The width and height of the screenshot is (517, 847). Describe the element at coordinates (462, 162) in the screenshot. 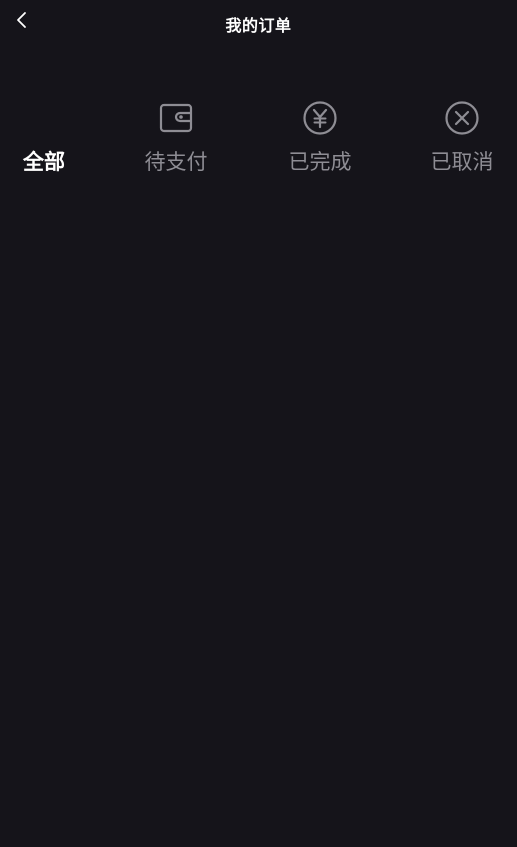

I see `tab-cancelled-label: 已取消` at that location.